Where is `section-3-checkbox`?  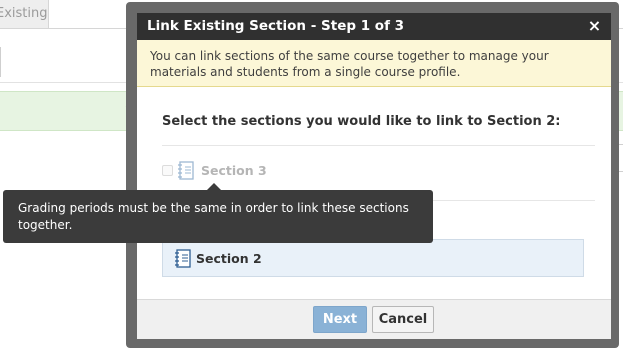 section-3-checkbox is located at coordinates (167, 170).